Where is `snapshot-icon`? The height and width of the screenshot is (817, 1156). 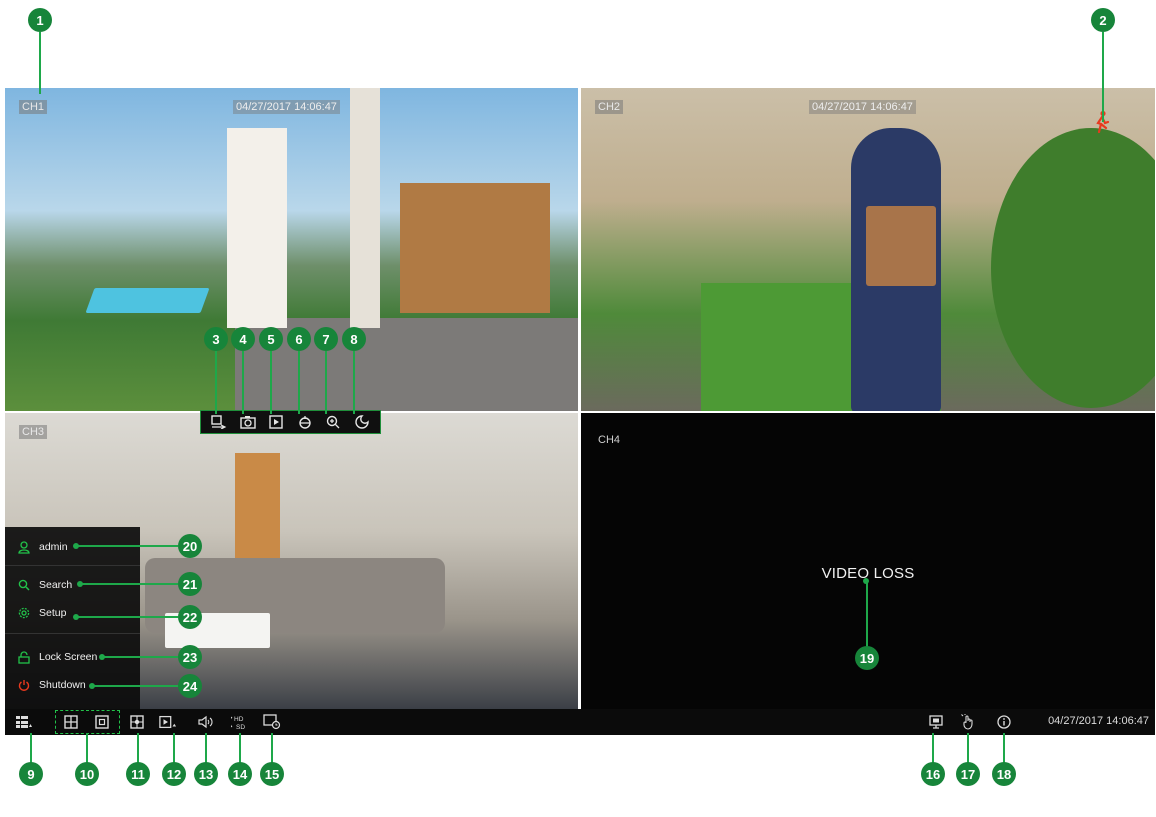
snapshot-icon is located at coordinates (248, 422).